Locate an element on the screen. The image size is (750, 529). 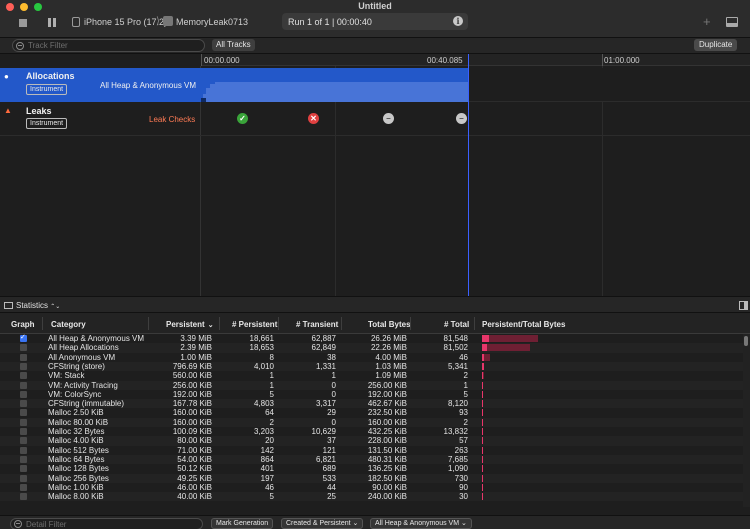
add-instrument-icon: + is located at coordinates (707, 21).